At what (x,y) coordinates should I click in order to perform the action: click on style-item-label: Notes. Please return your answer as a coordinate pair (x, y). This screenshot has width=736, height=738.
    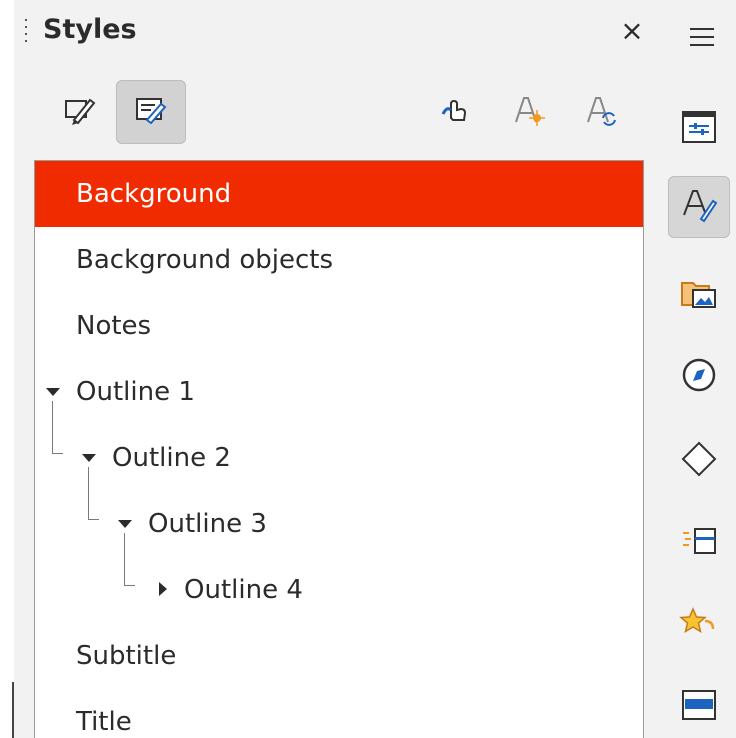
    Looking at the image, I should click on (114, 326).